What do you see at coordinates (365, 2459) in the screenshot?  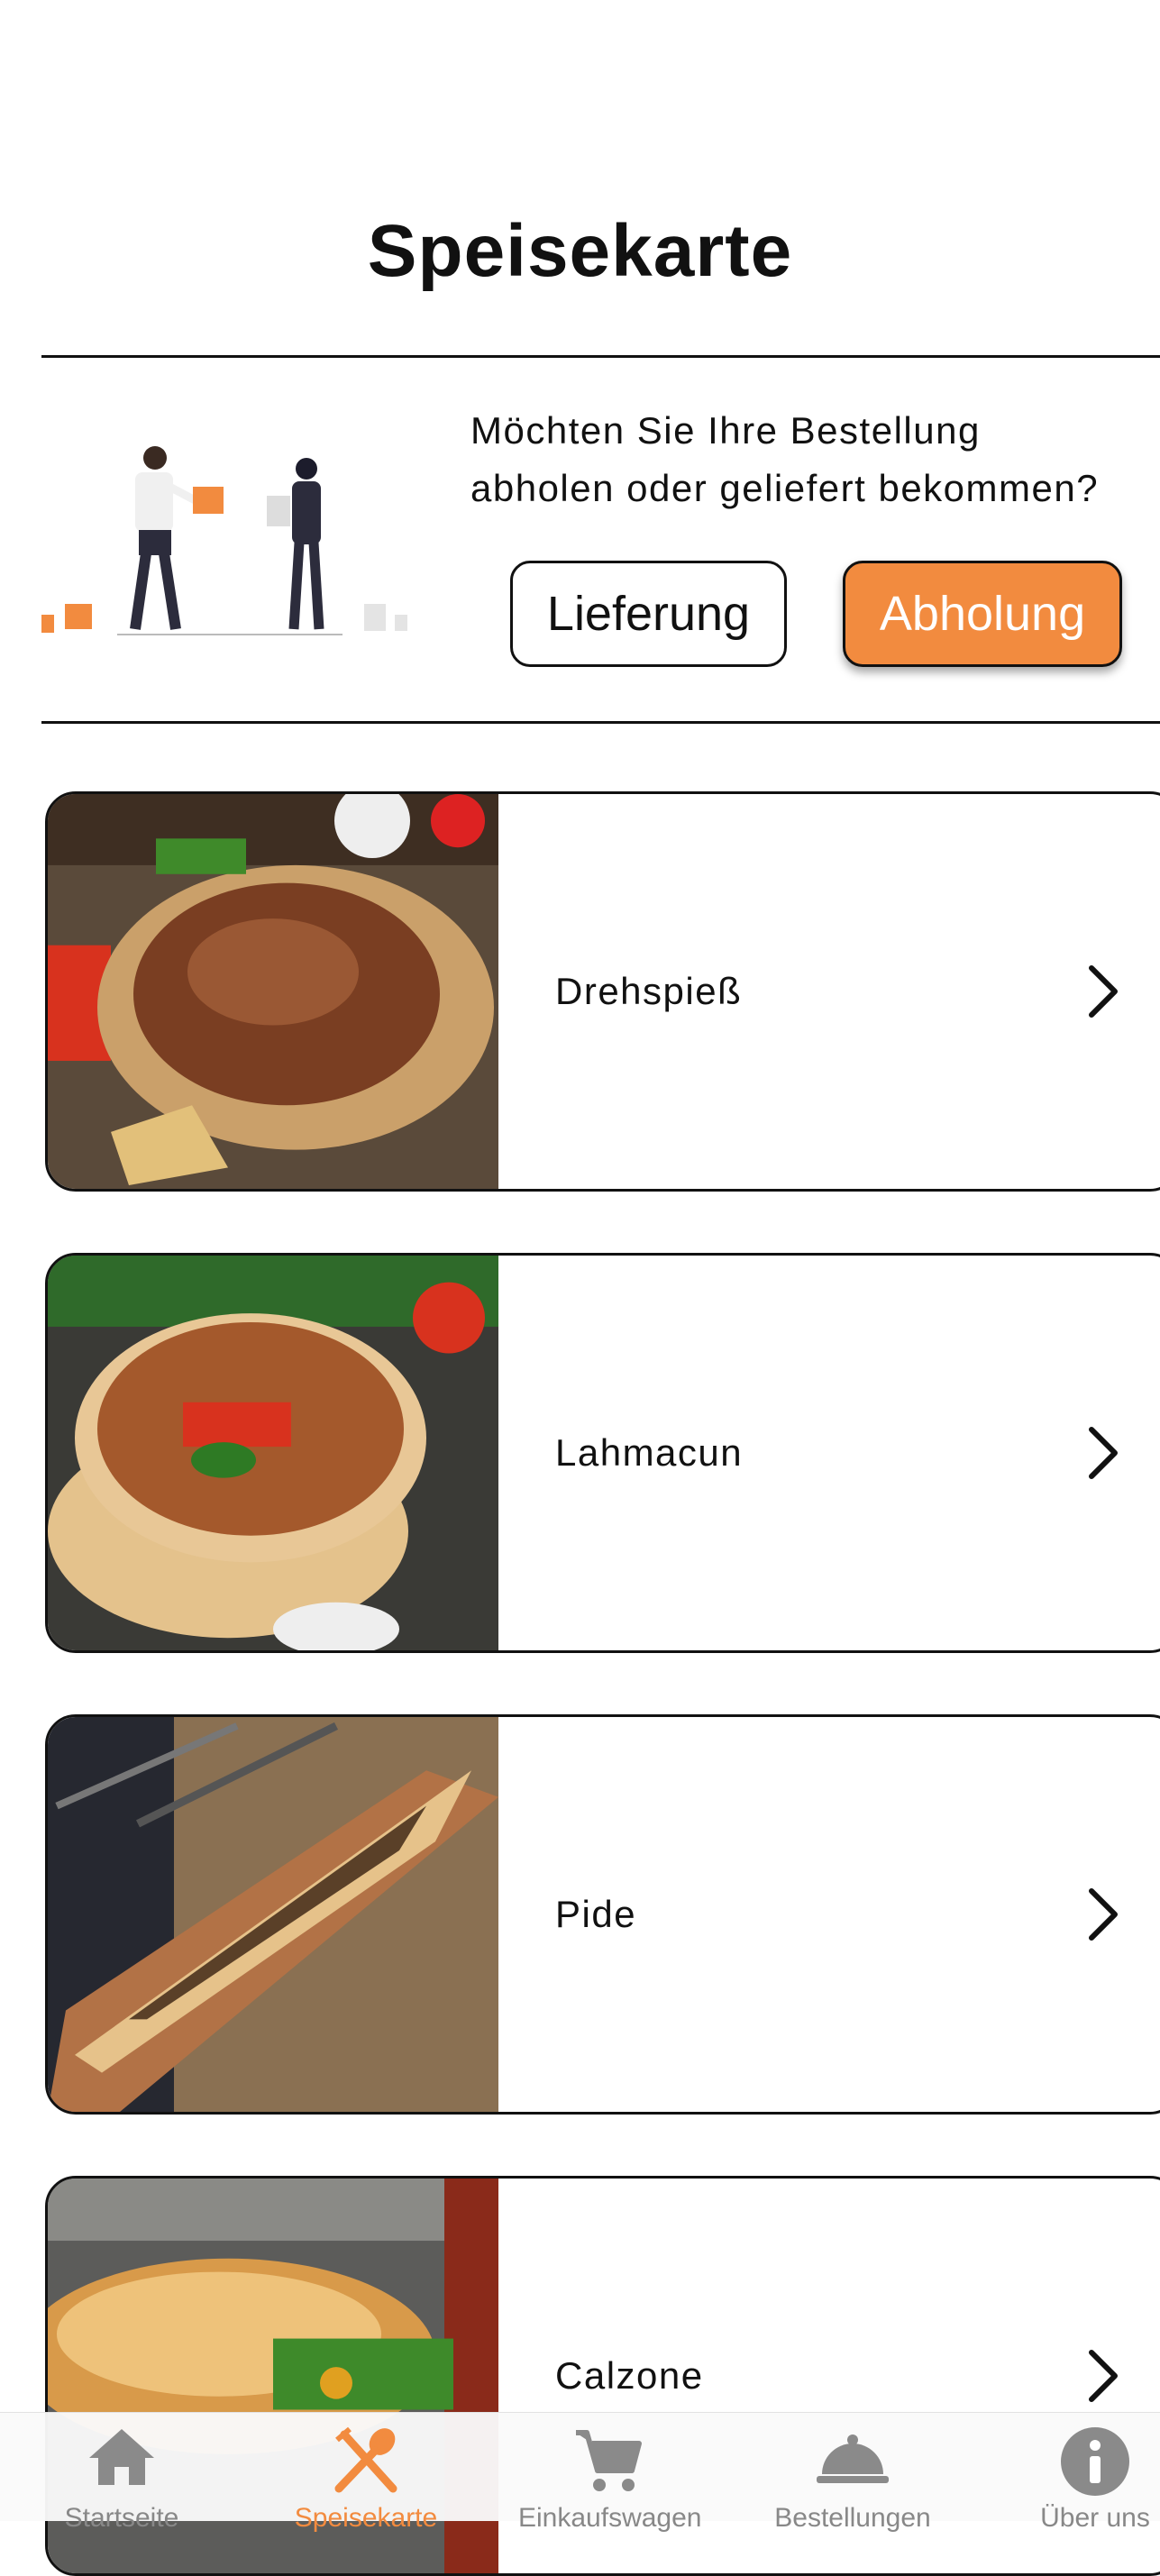 I see `fork-spoon-icon` at bounding box center [365, 2459].